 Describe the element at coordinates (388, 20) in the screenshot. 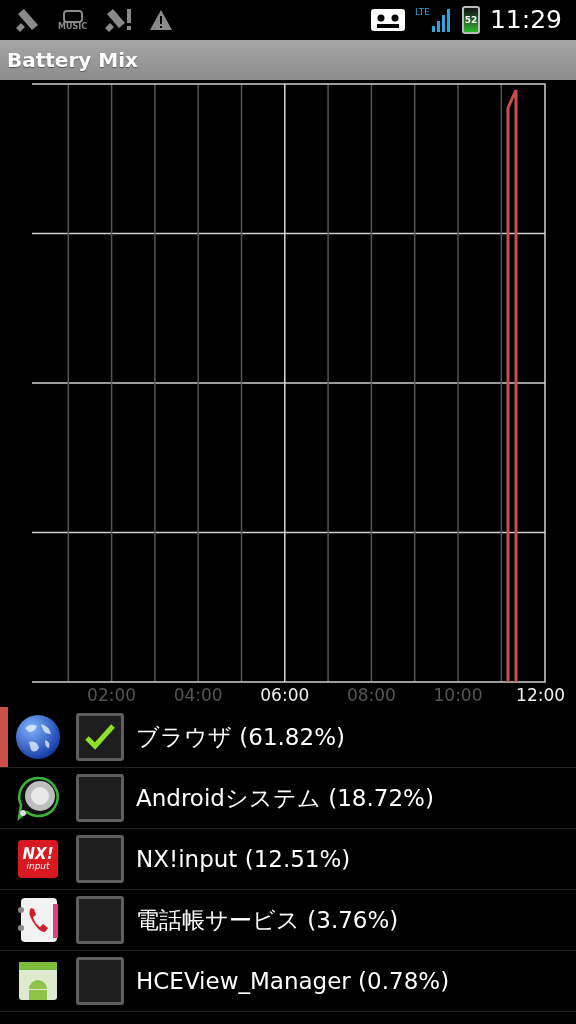

I see `voicemail-icon` at that location.